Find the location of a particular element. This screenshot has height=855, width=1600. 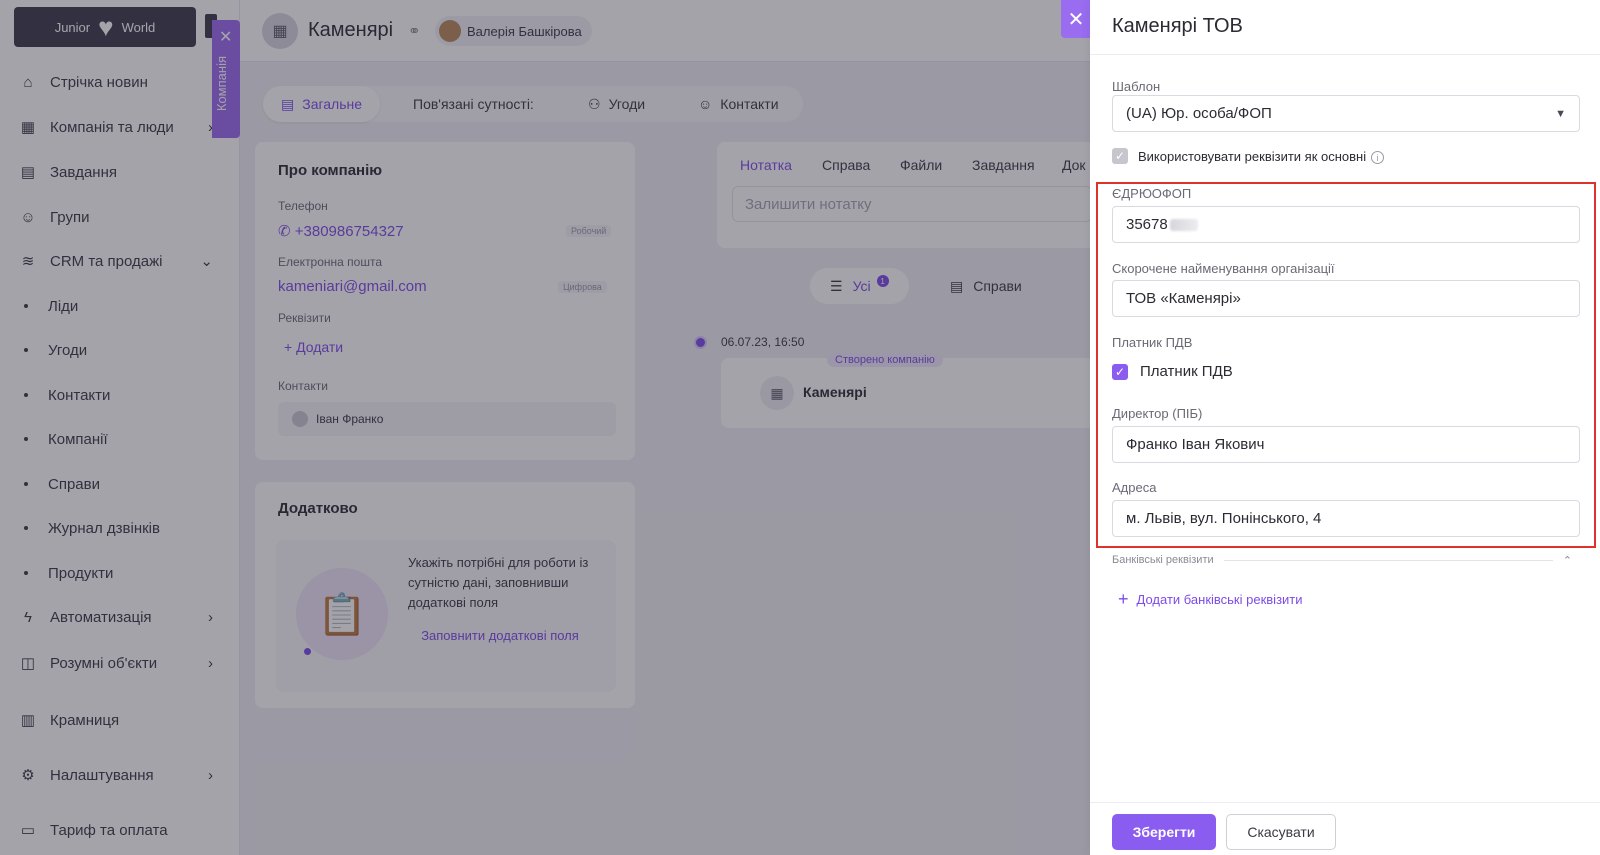

short-name-input: ТОВ «Каменярі» is located at coordinates (1346, 298).